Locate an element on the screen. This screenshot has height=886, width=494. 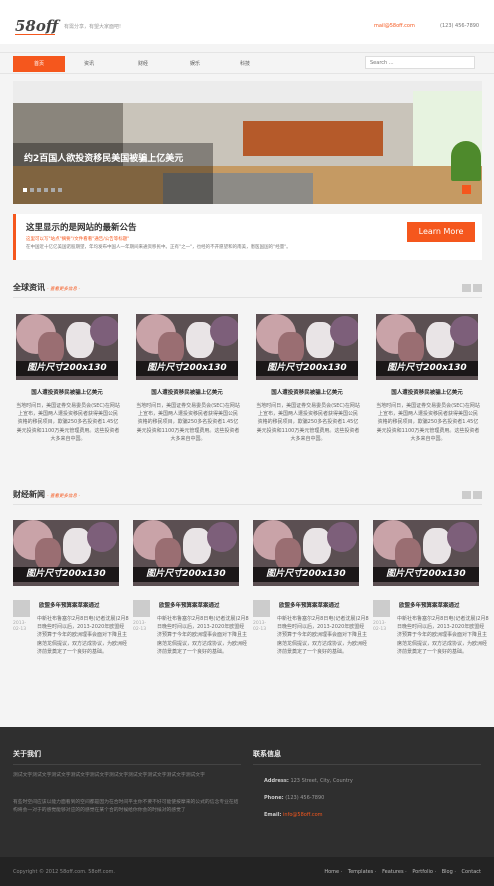
footer-contact-title: 联系信息 is located at coordinates (267, 754).